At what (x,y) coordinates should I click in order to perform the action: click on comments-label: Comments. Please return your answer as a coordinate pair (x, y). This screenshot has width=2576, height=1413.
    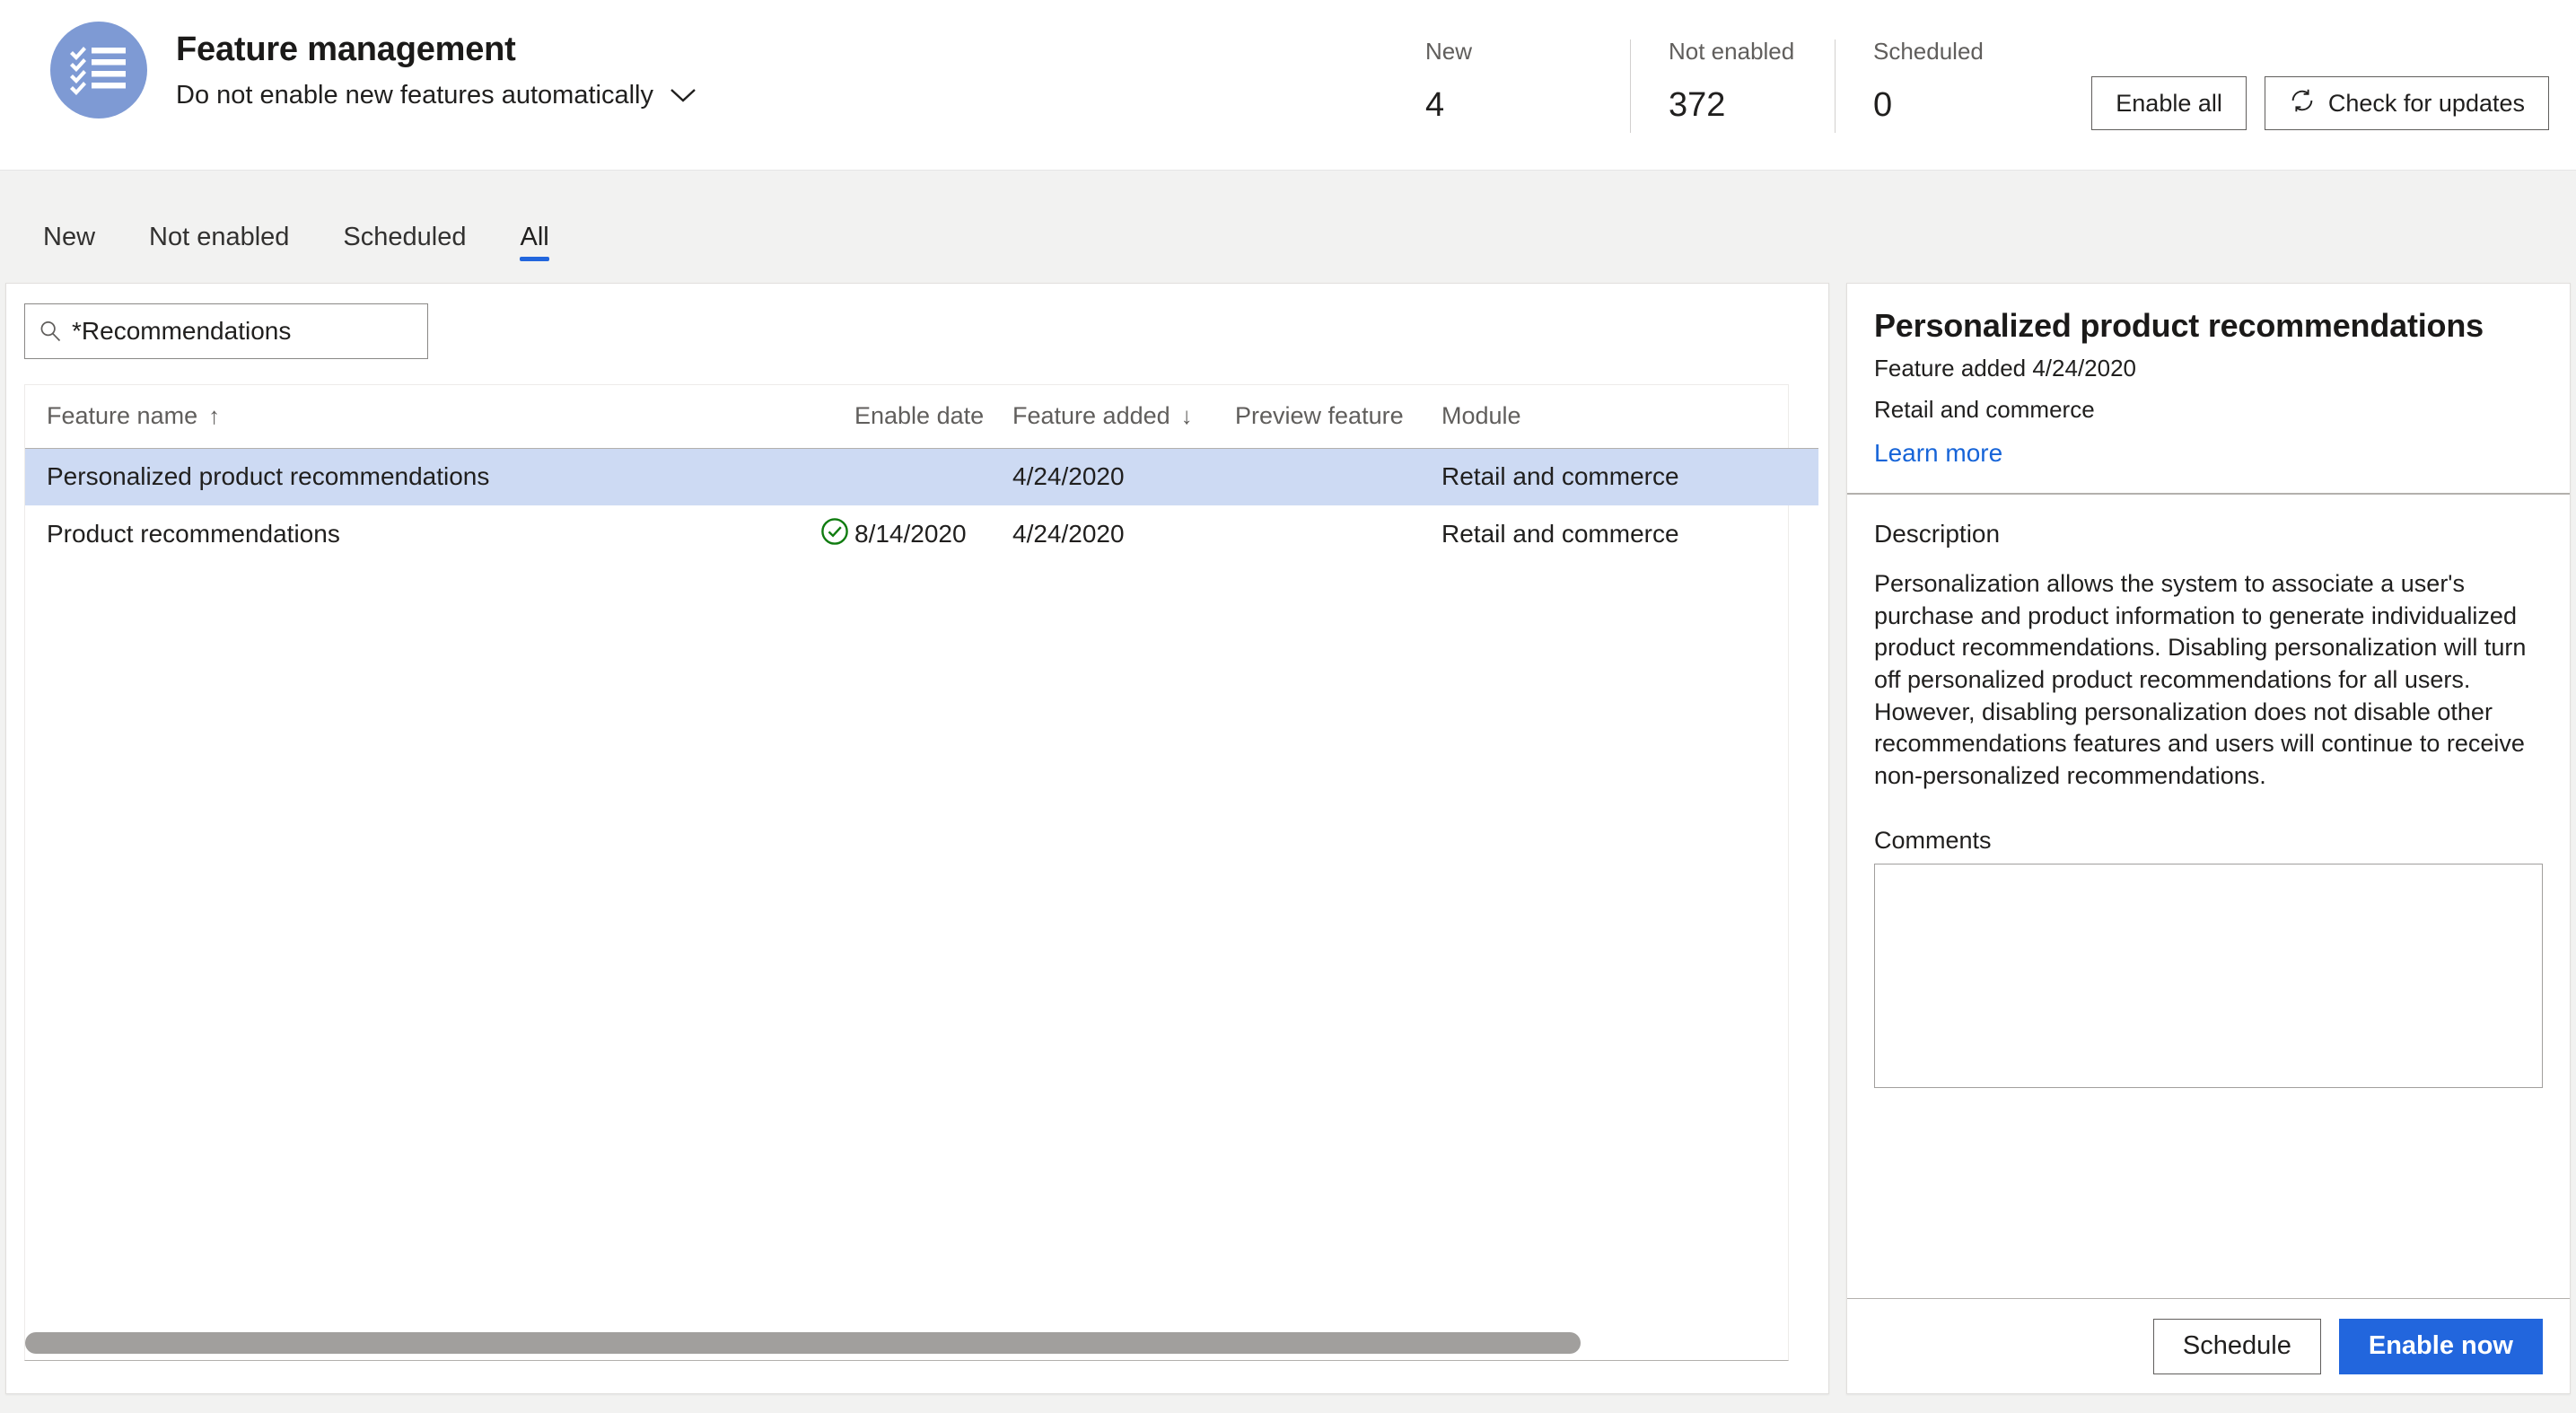
    Looking at the image, I should click on (1933, 840).